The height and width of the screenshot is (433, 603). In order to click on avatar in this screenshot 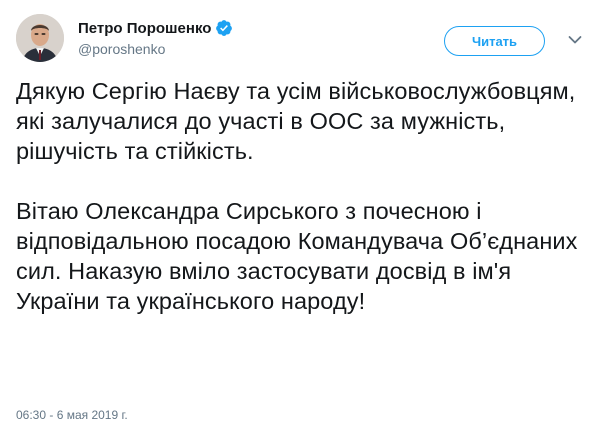, I will do `click(40, 38)`.